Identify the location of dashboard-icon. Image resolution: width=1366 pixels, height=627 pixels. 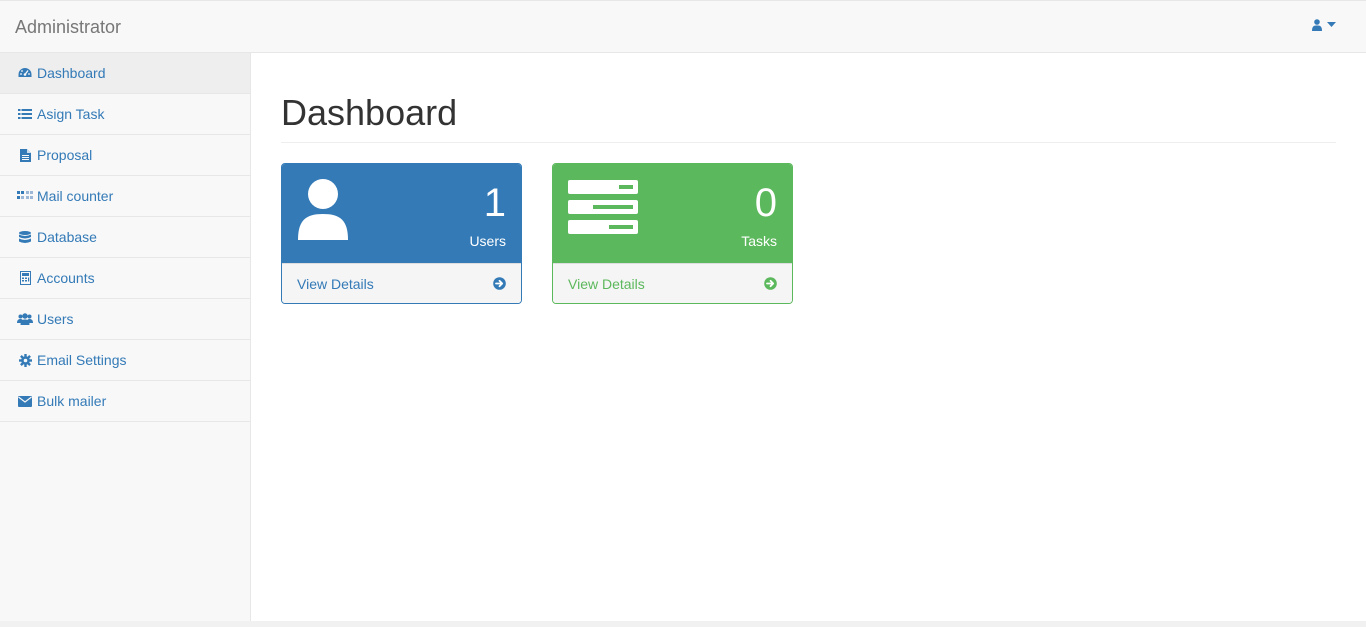
(25, 73).